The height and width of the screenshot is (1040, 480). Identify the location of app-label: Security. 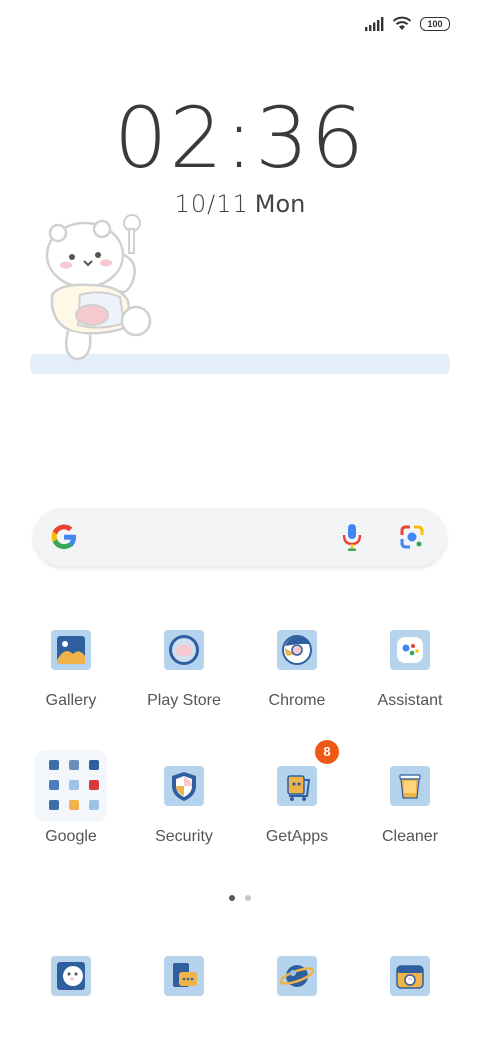
(184, 836).